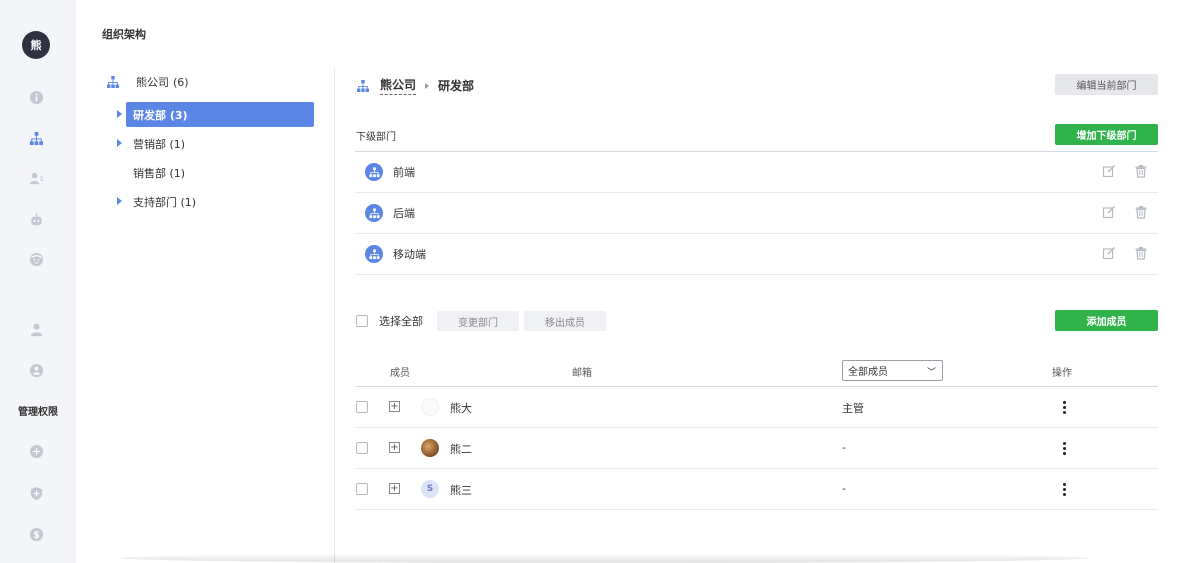  Describe the element at coordinates (152, 82) in the screenshot. I see `tree-root-name: 熊公司` at that location.